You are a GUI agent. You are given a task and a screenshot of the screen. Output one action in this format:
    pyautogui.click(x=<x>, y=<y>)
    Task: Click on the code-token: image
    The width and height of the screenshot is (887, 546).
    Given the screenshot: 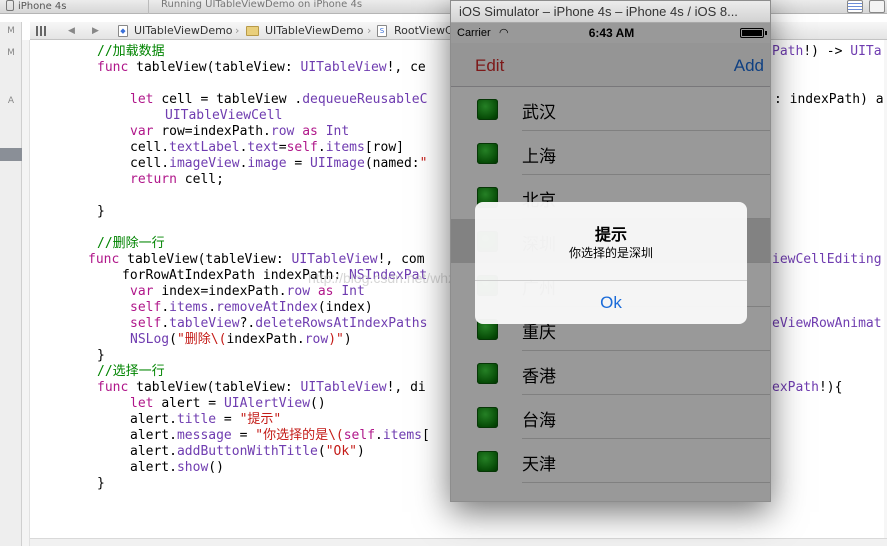 What is the action you would take?
    pyautogui.click(x=267, y=163)
    